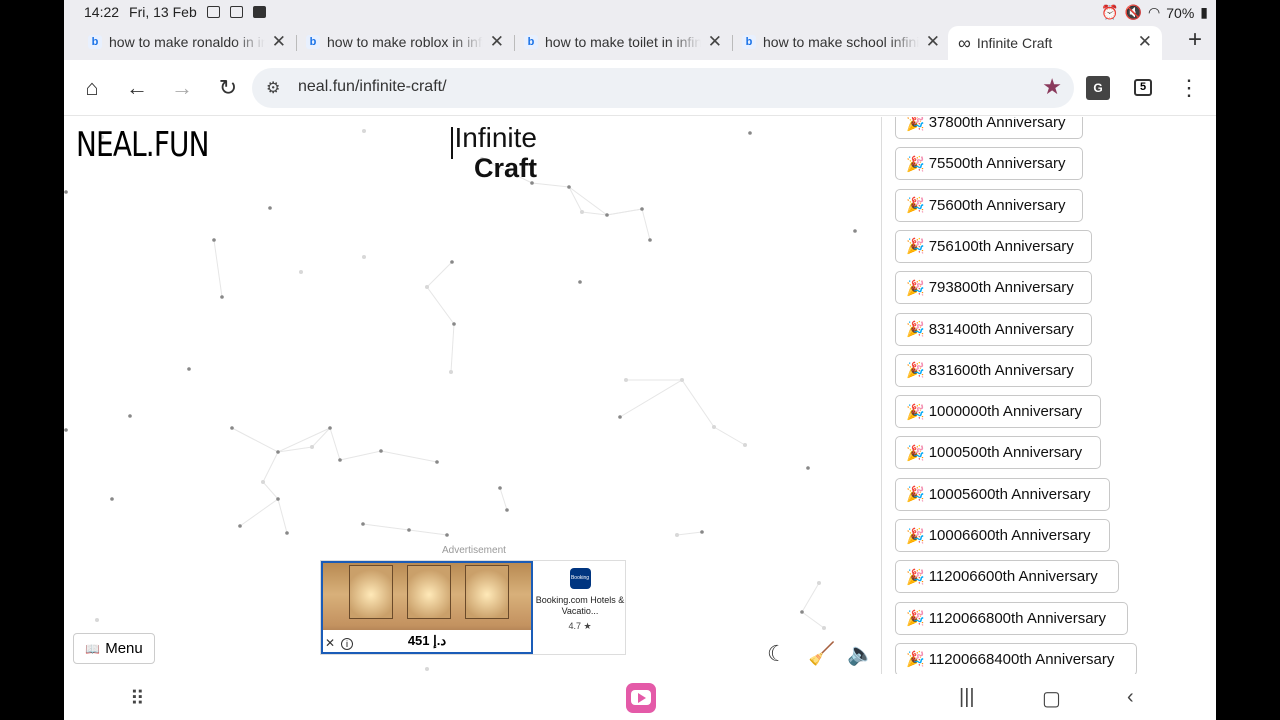 The width and height of the screenshot is (1280, 720). I want to click on element-item: 🎉 756100th Anniversary, so click(993, 246).